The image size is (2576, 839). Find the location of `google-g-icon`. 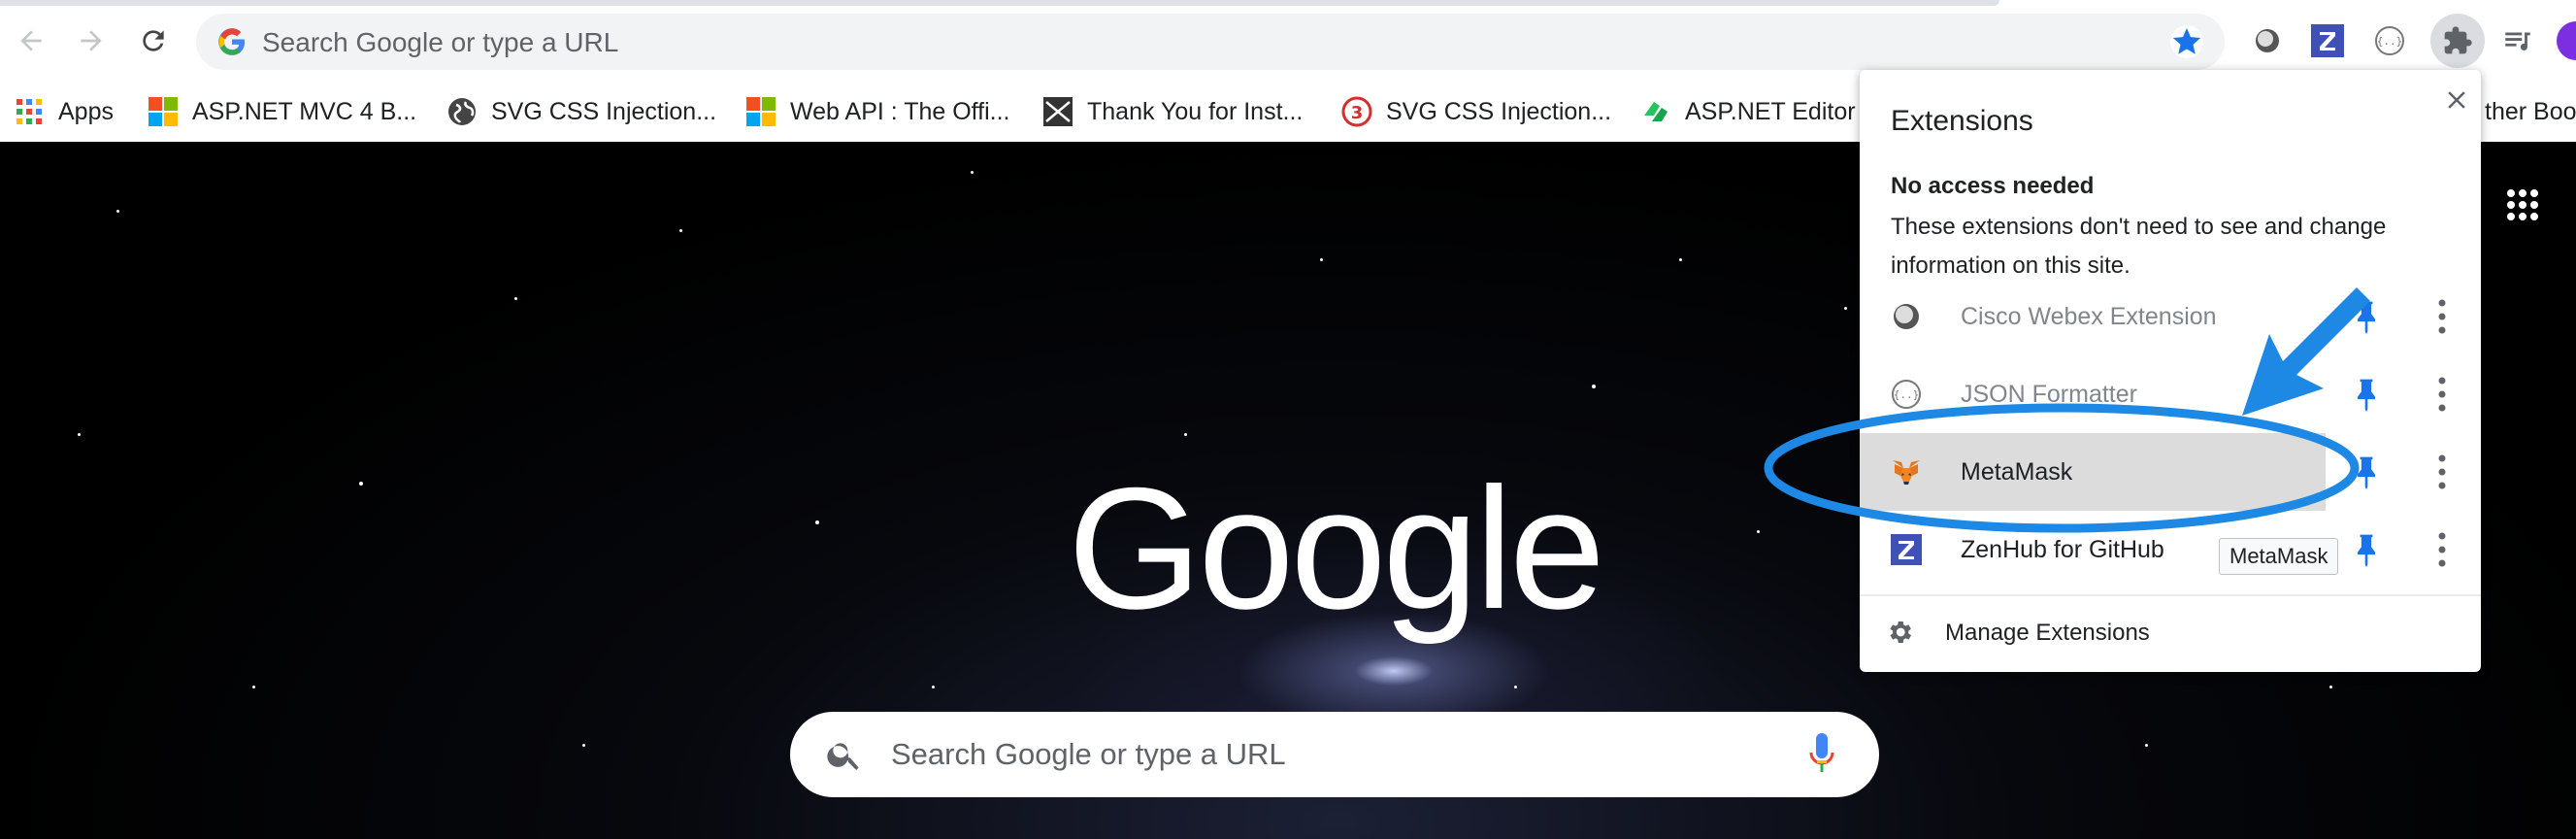

google-g-icon is located at coordinates (232, 41).